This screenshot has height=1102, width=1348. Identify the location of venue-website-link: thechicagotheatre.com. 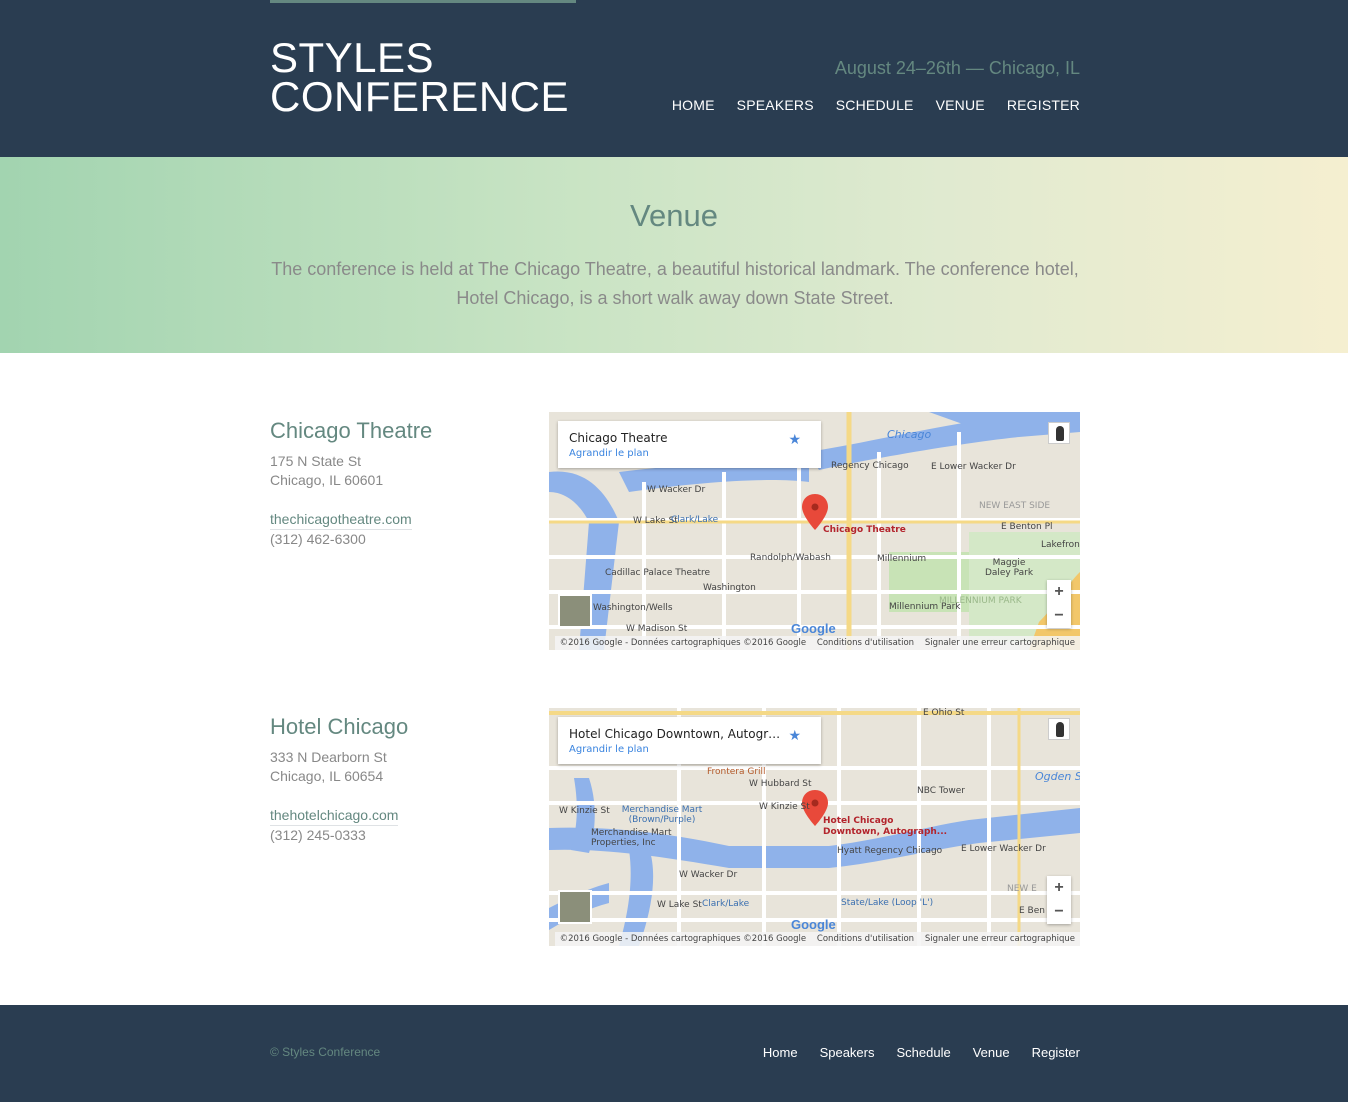
(341, 520).